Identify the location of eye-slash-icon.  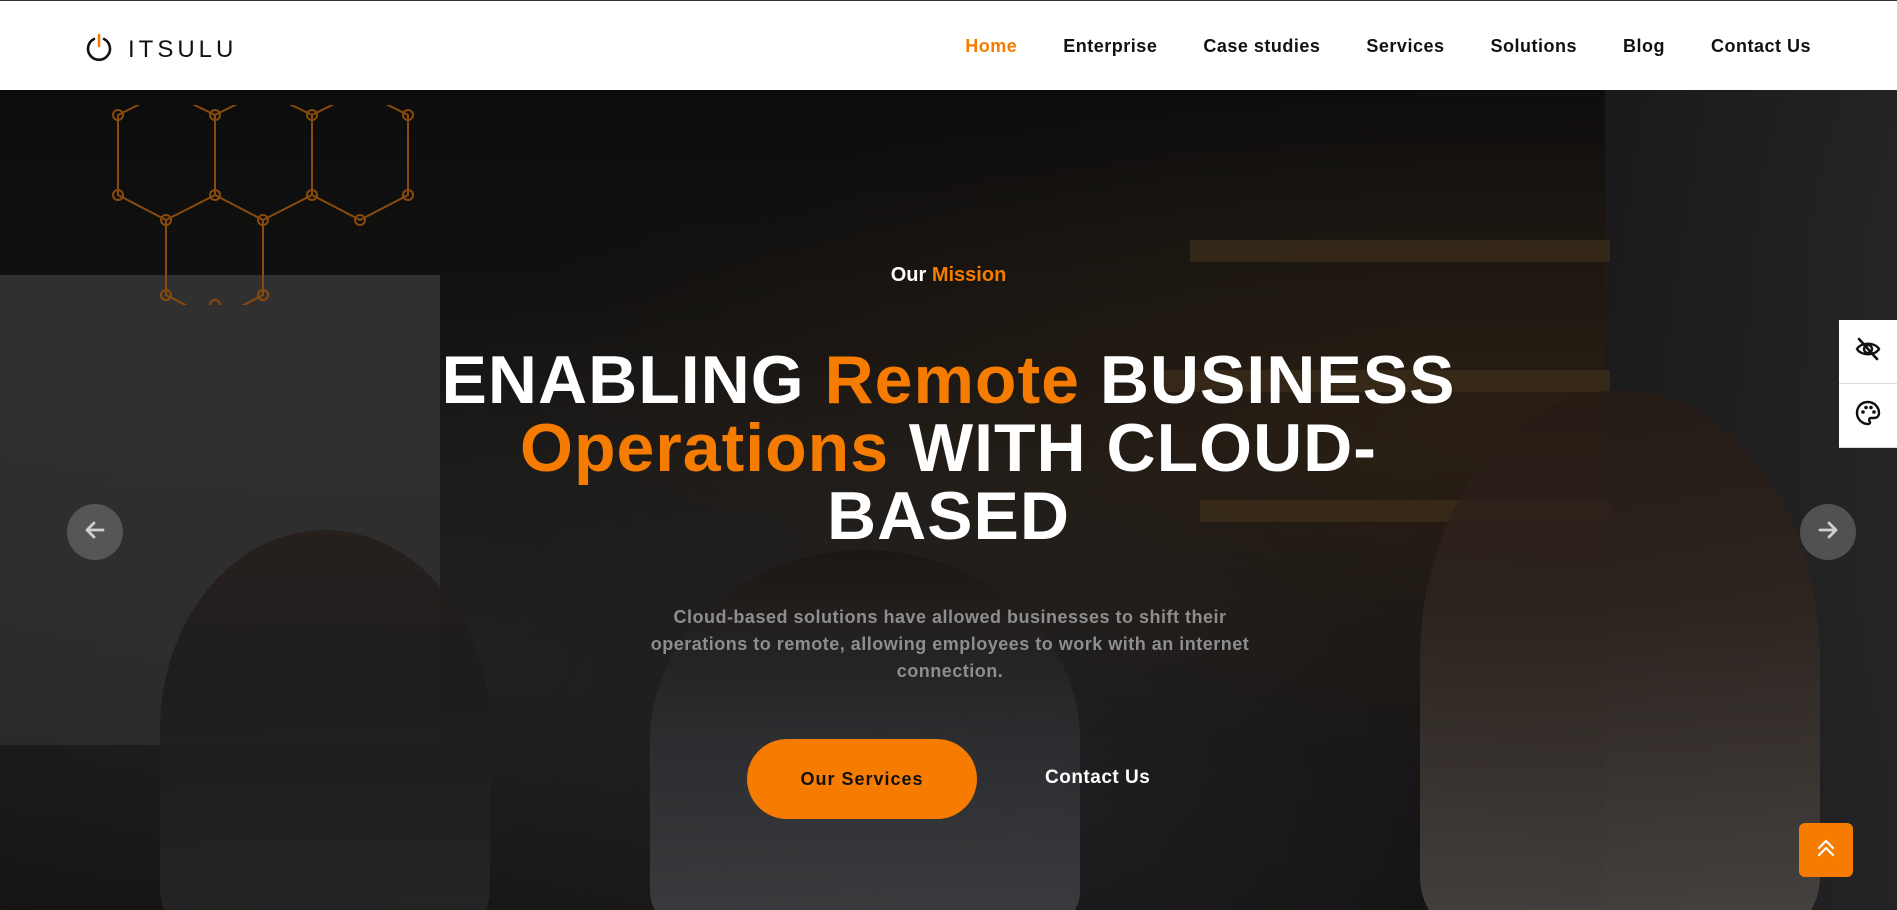
(1868, 351).